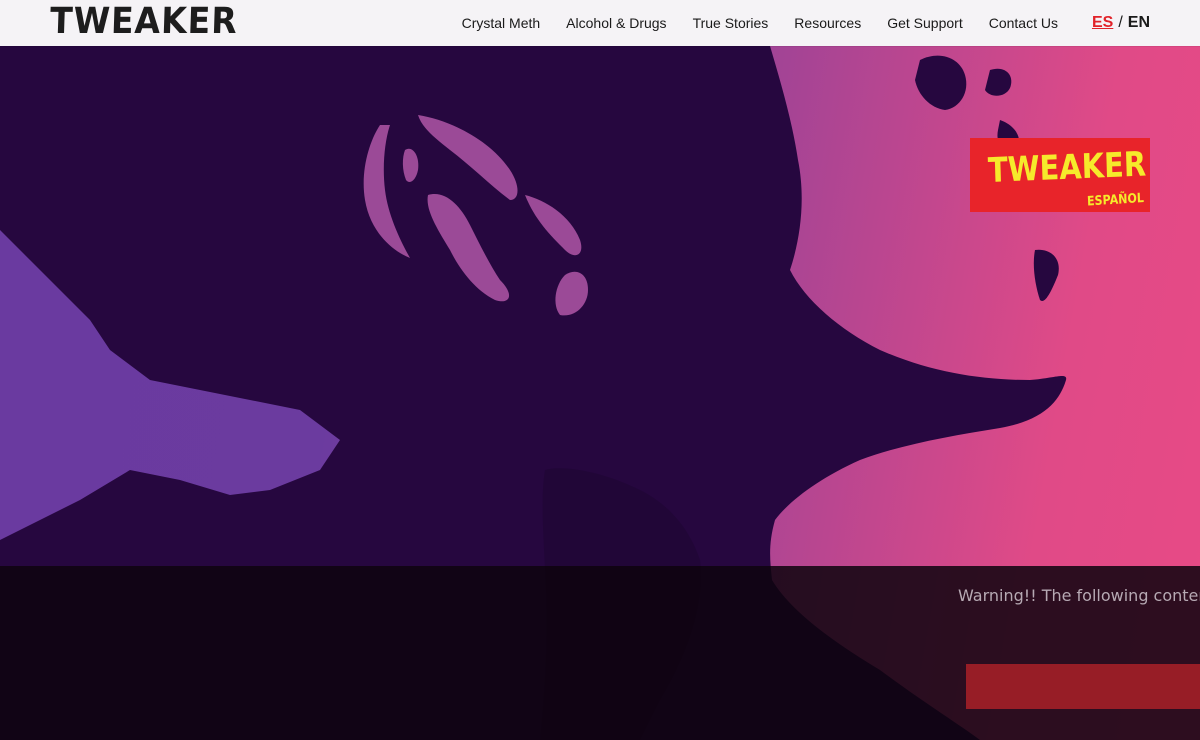 The height and width of the screenshot is (740, 1200). I want to click on nav-crystal-meth: Crystal Meth, so click(501, 23).